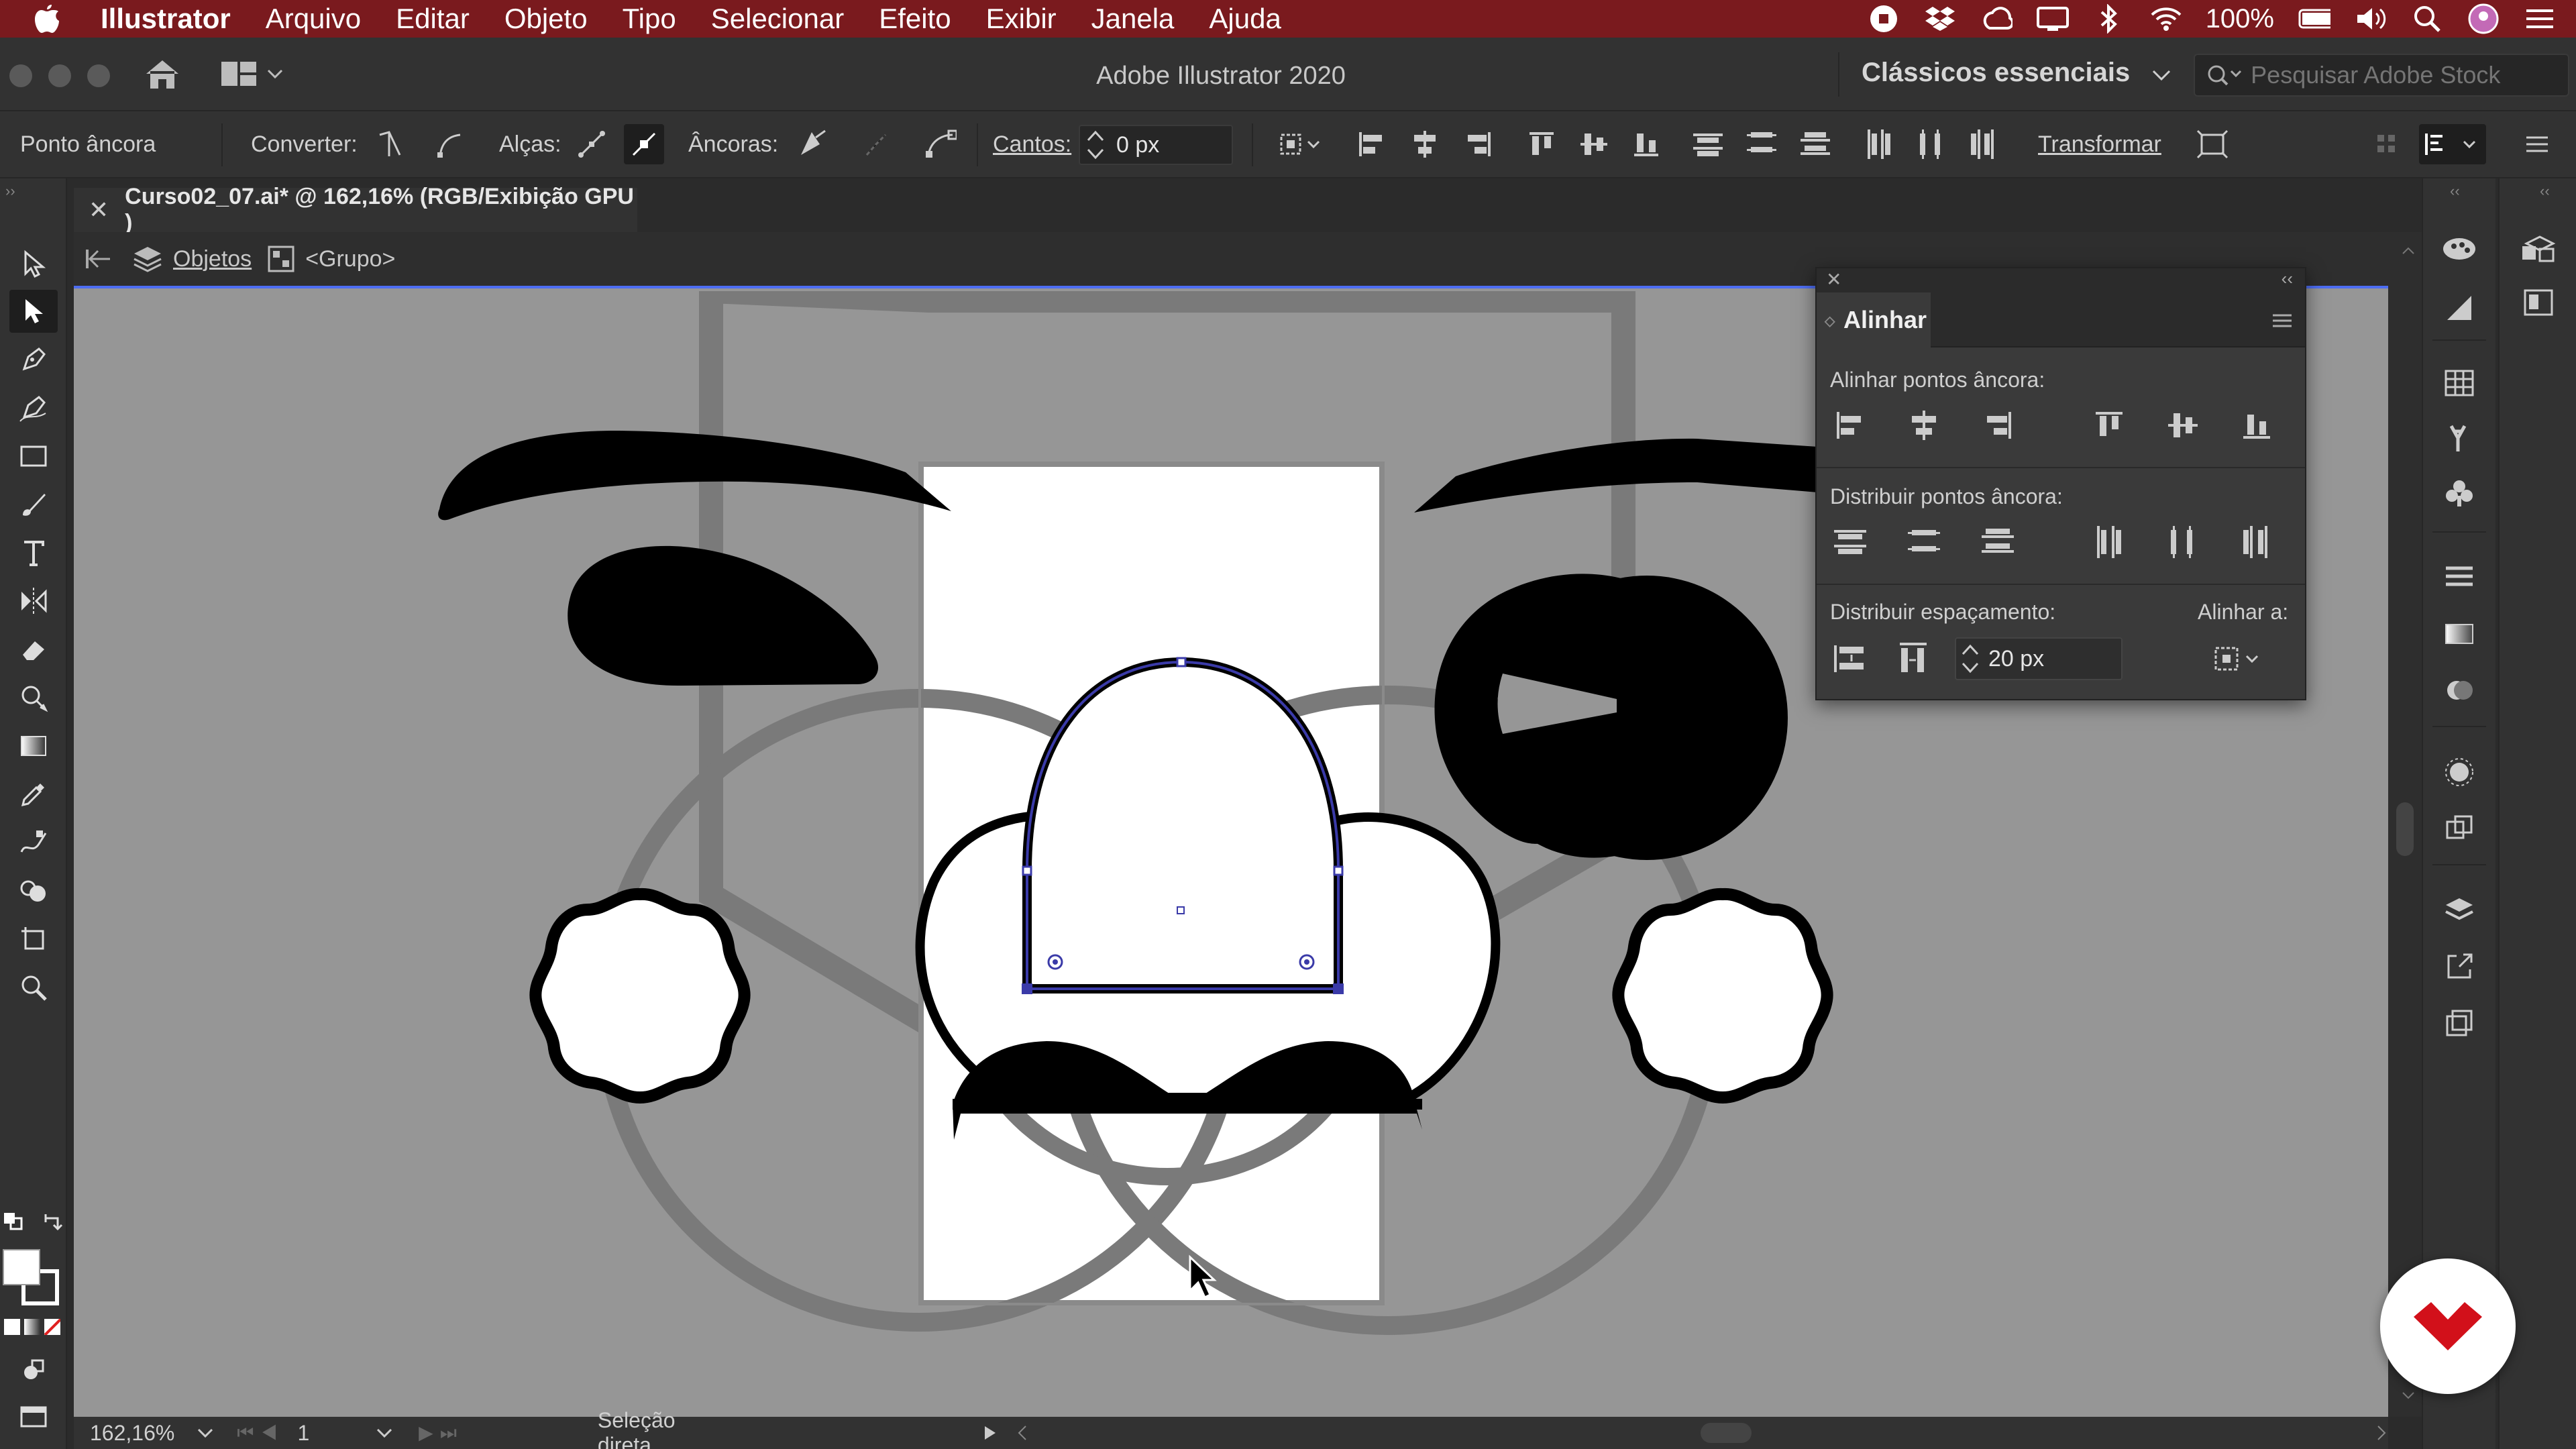 Image resolution: width=2576 pixels, height=1449 pixels. Describe the element at coordinates (33, 842) in the screenshot. I see `blend-tool-icon` at that location.